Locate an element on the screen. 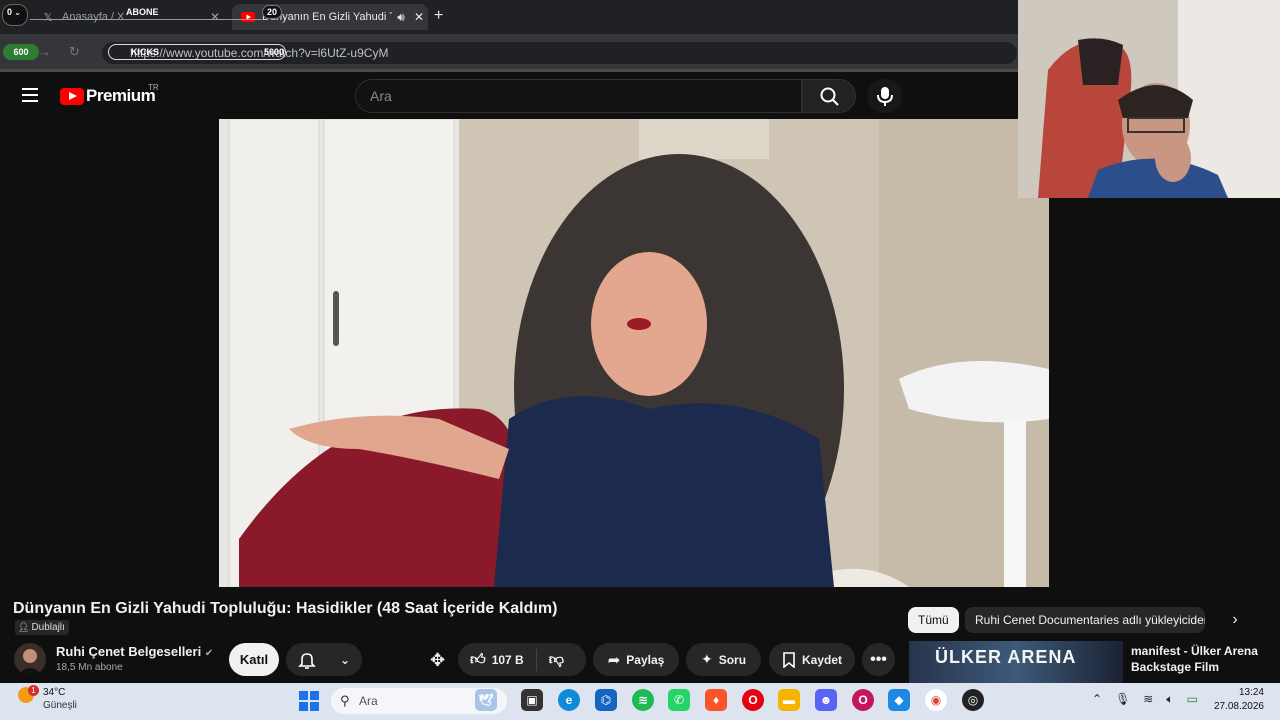 The image size is (1280, 720). microphone-icon is located at coordinates (885, 96).